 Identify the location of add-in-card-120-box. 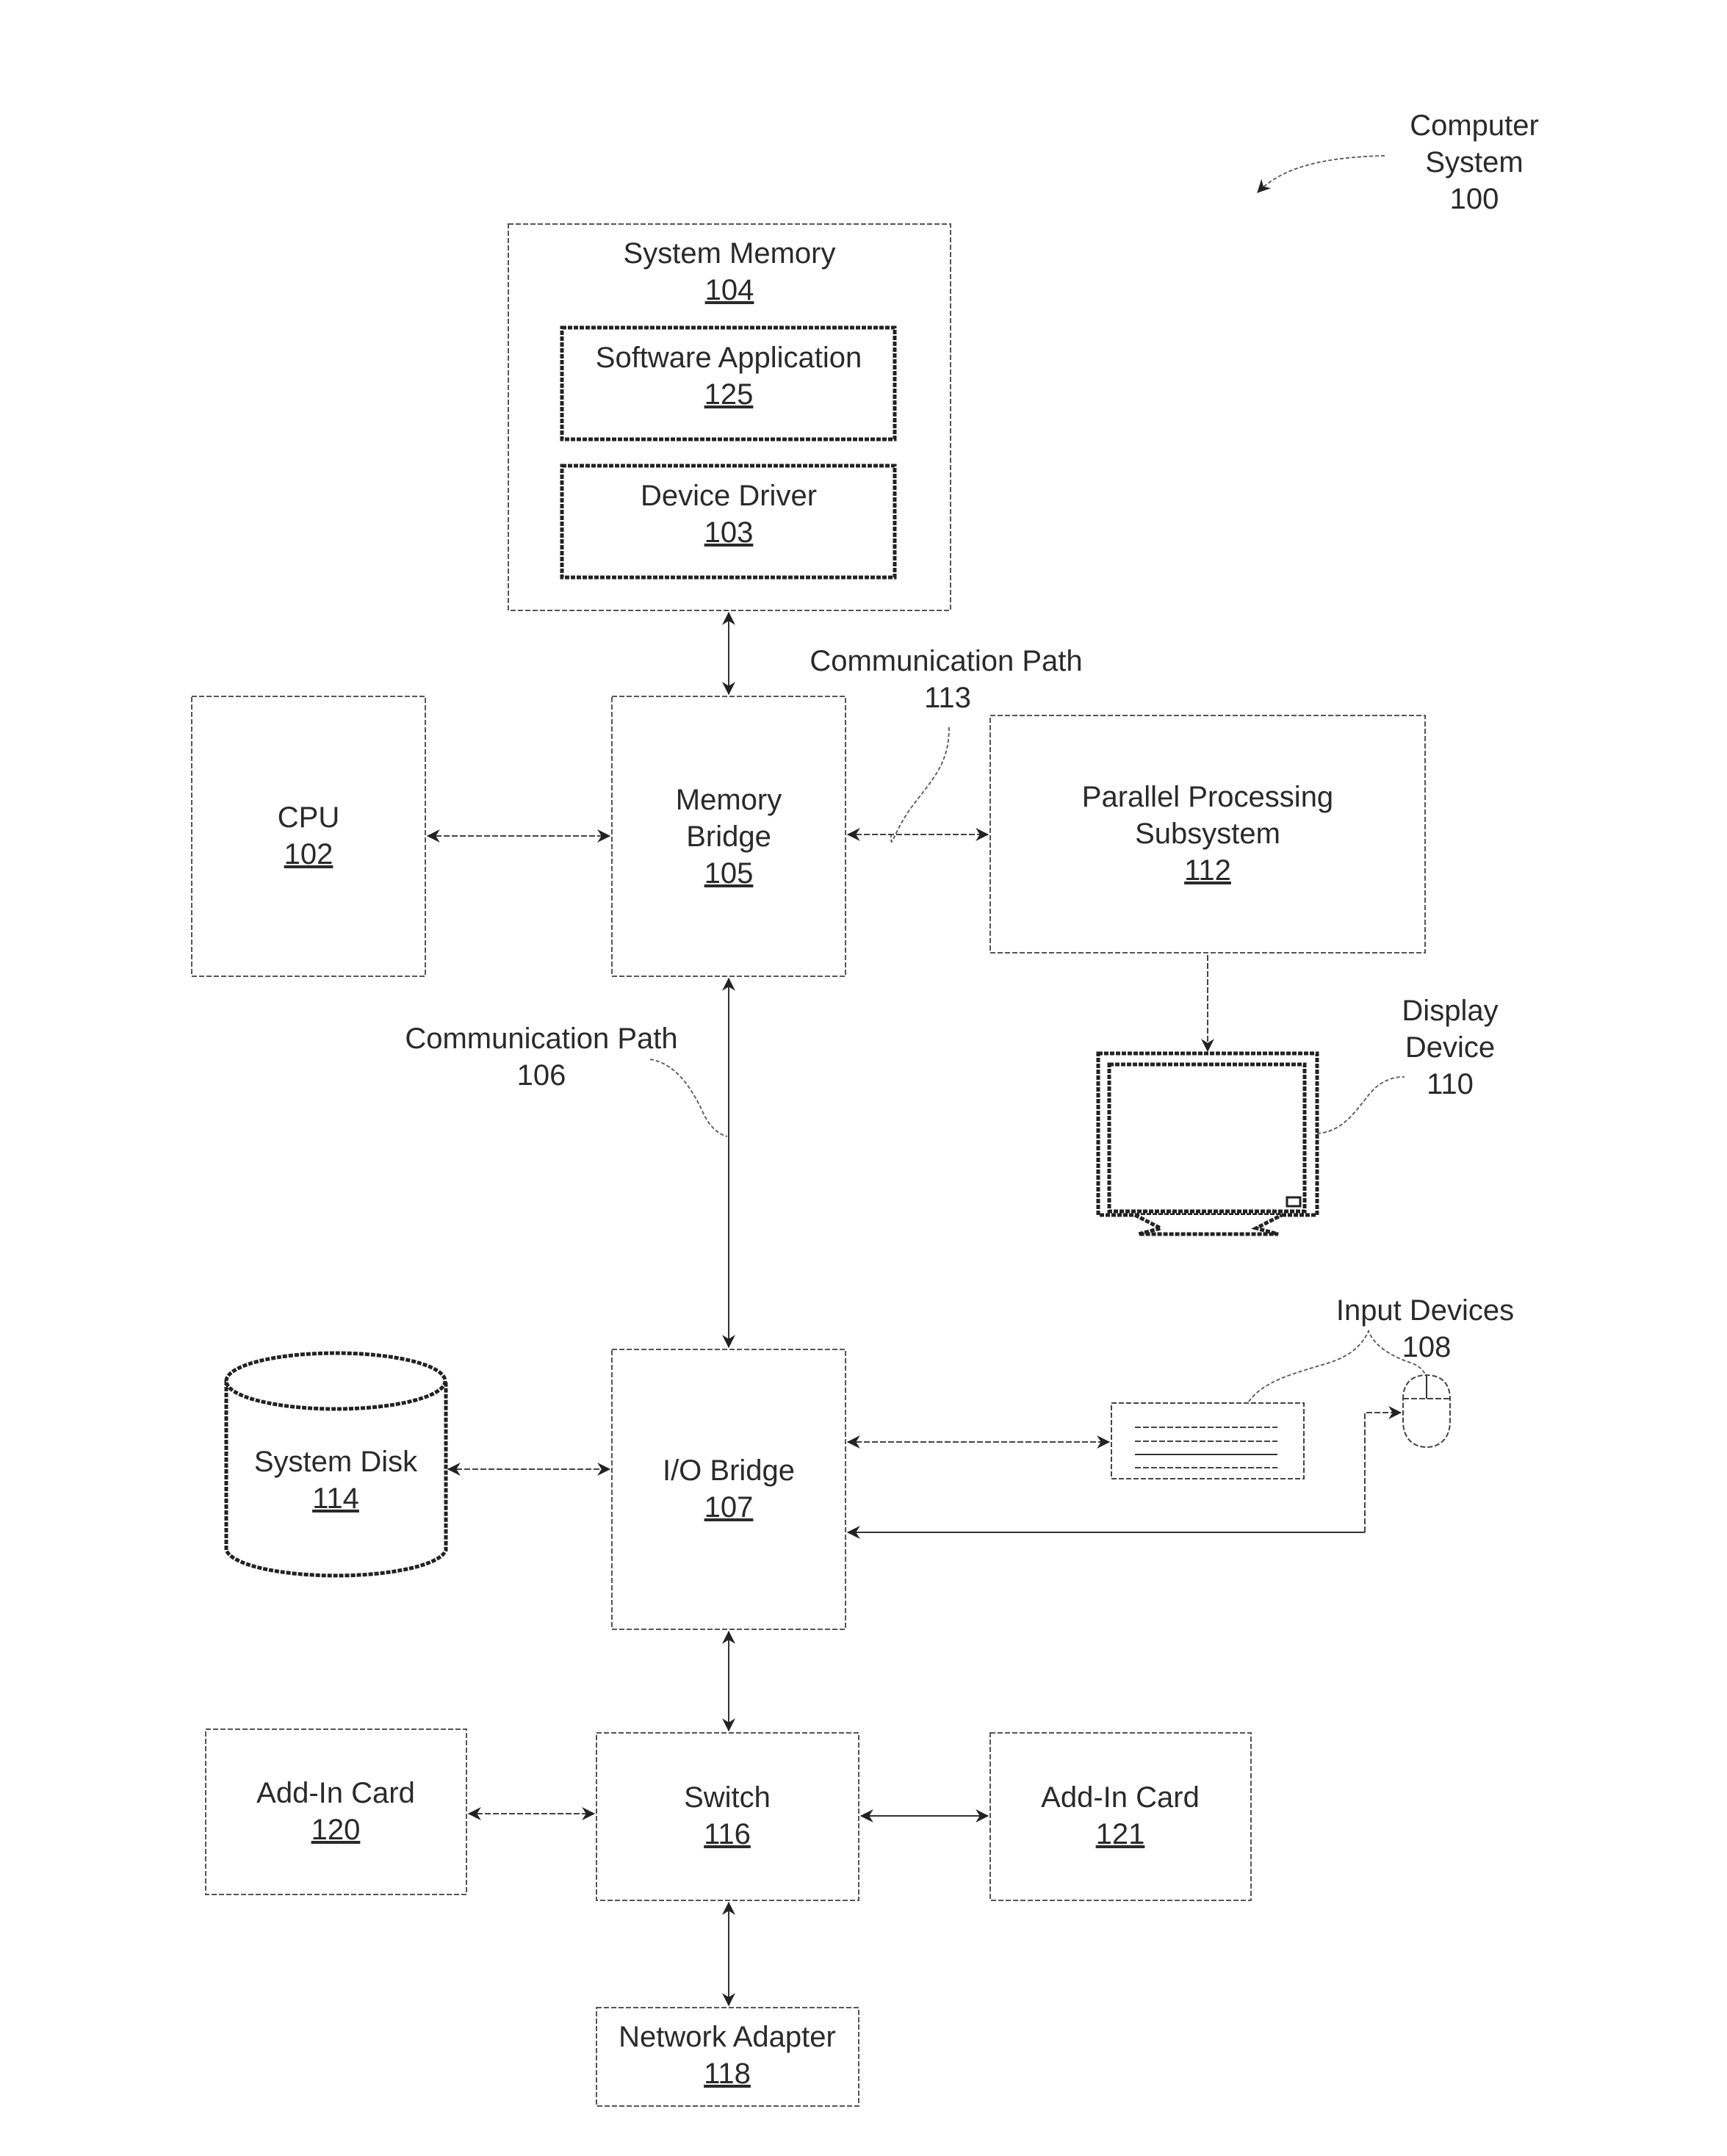
(336, 1811).